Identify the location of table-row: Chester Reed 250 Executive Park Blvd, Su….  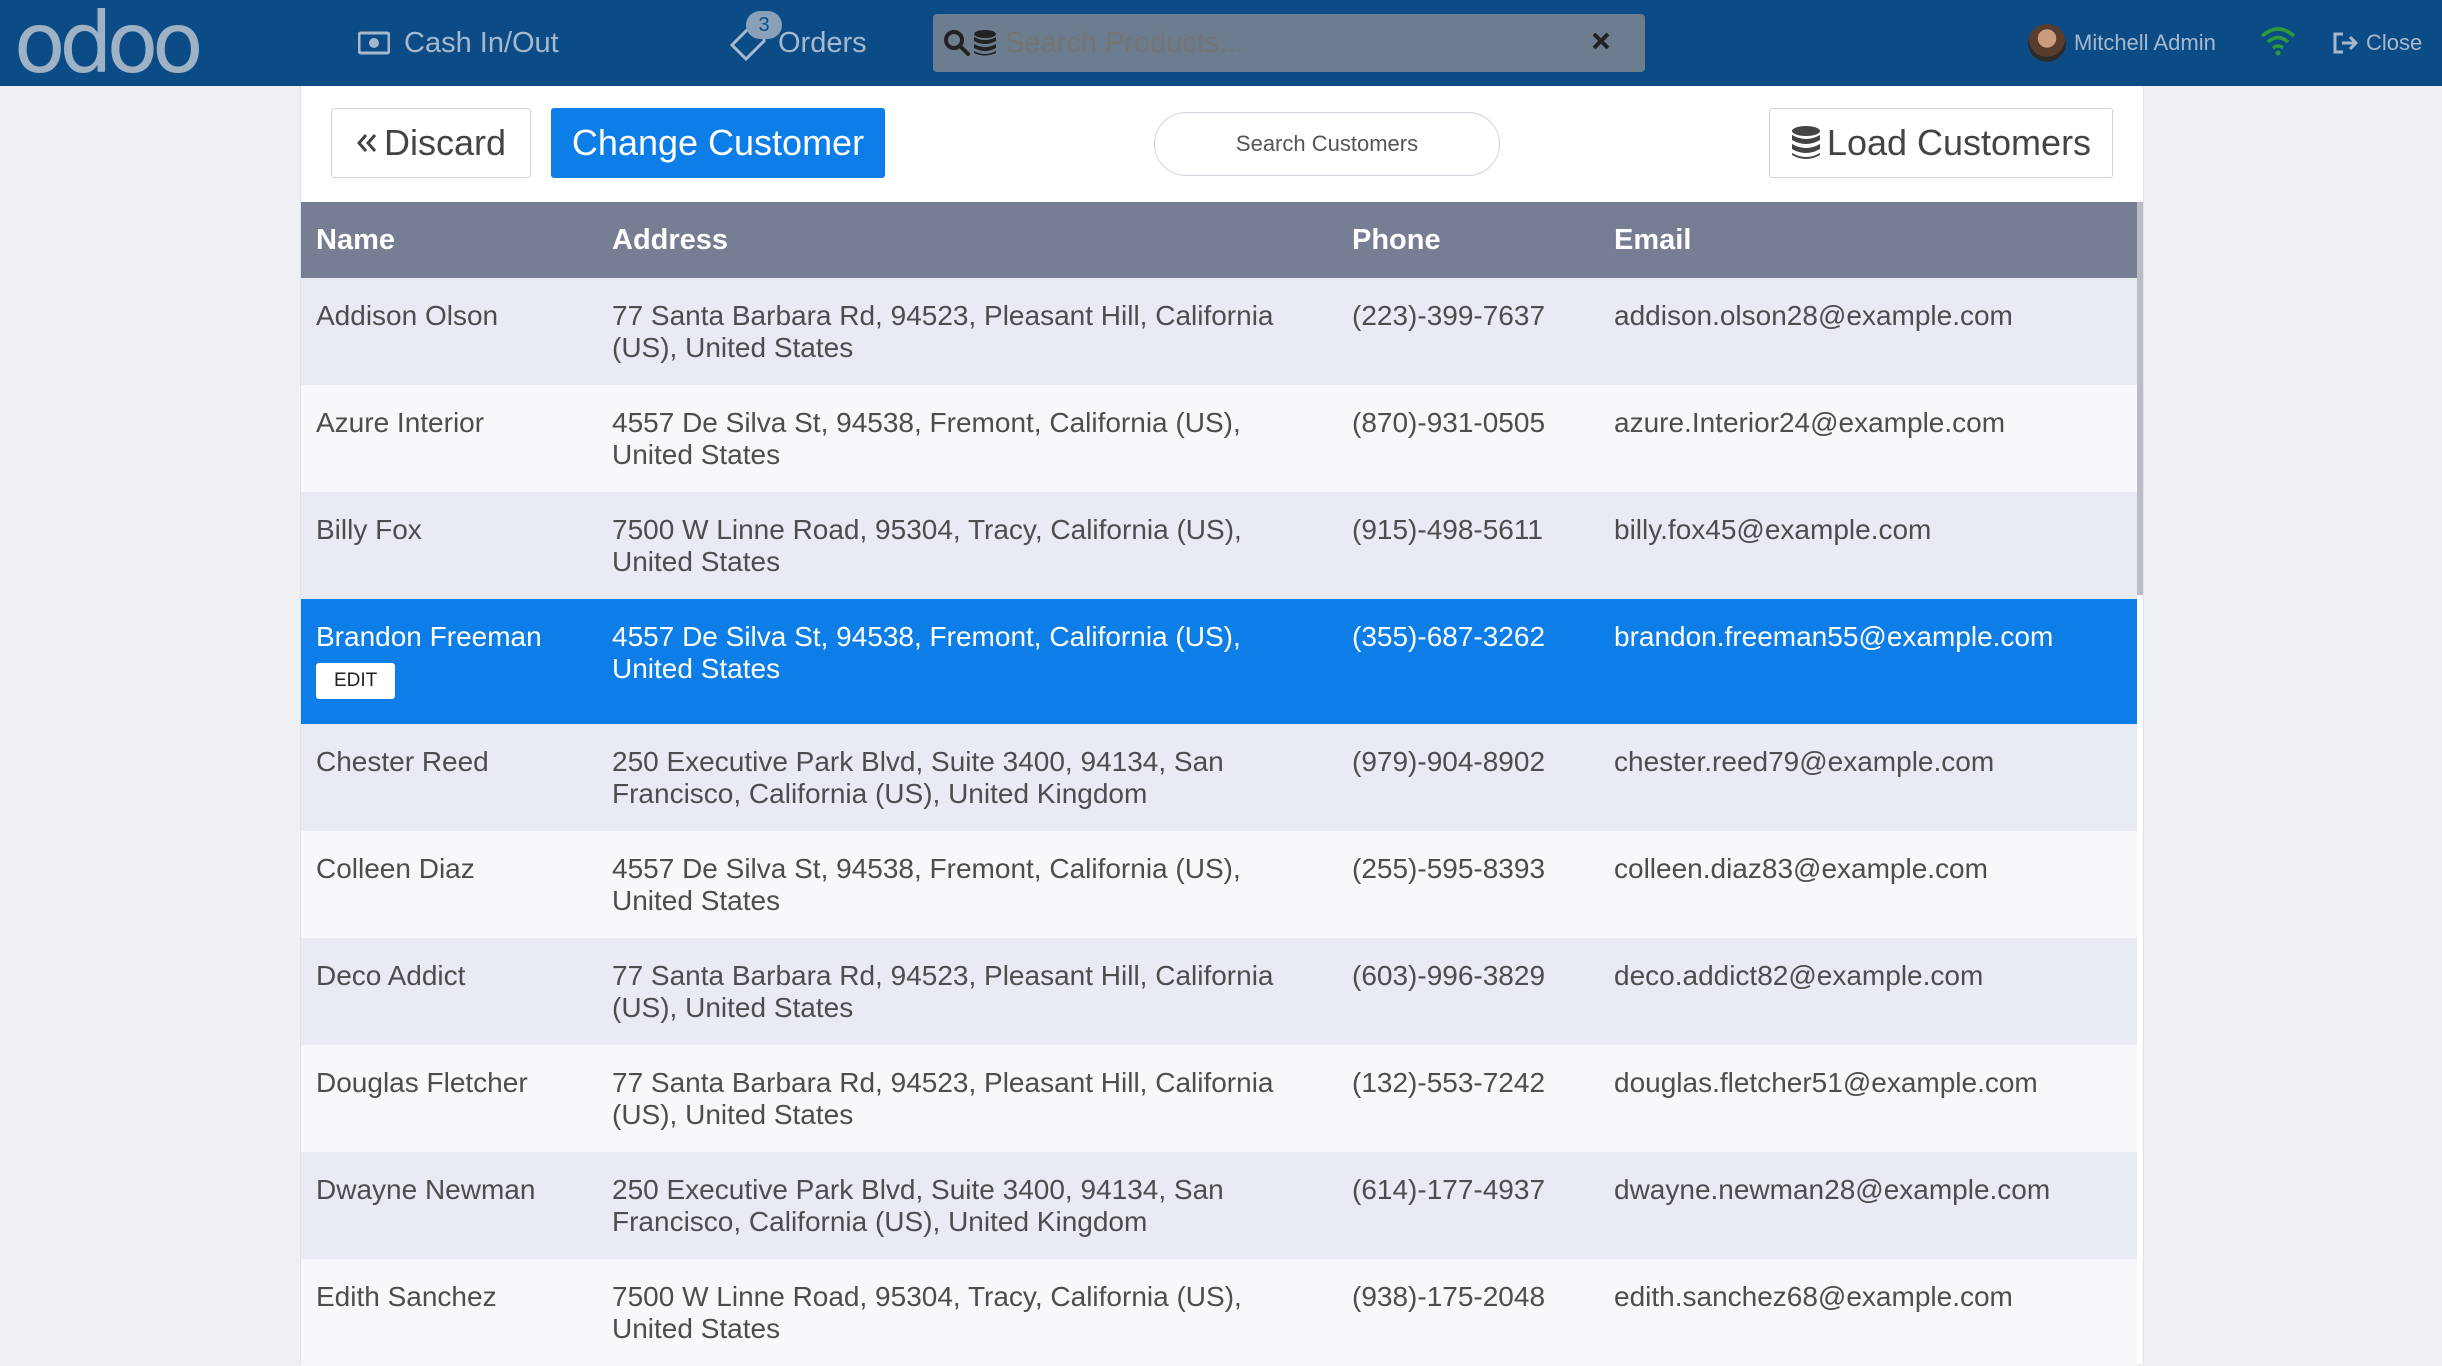
(1219, 777).